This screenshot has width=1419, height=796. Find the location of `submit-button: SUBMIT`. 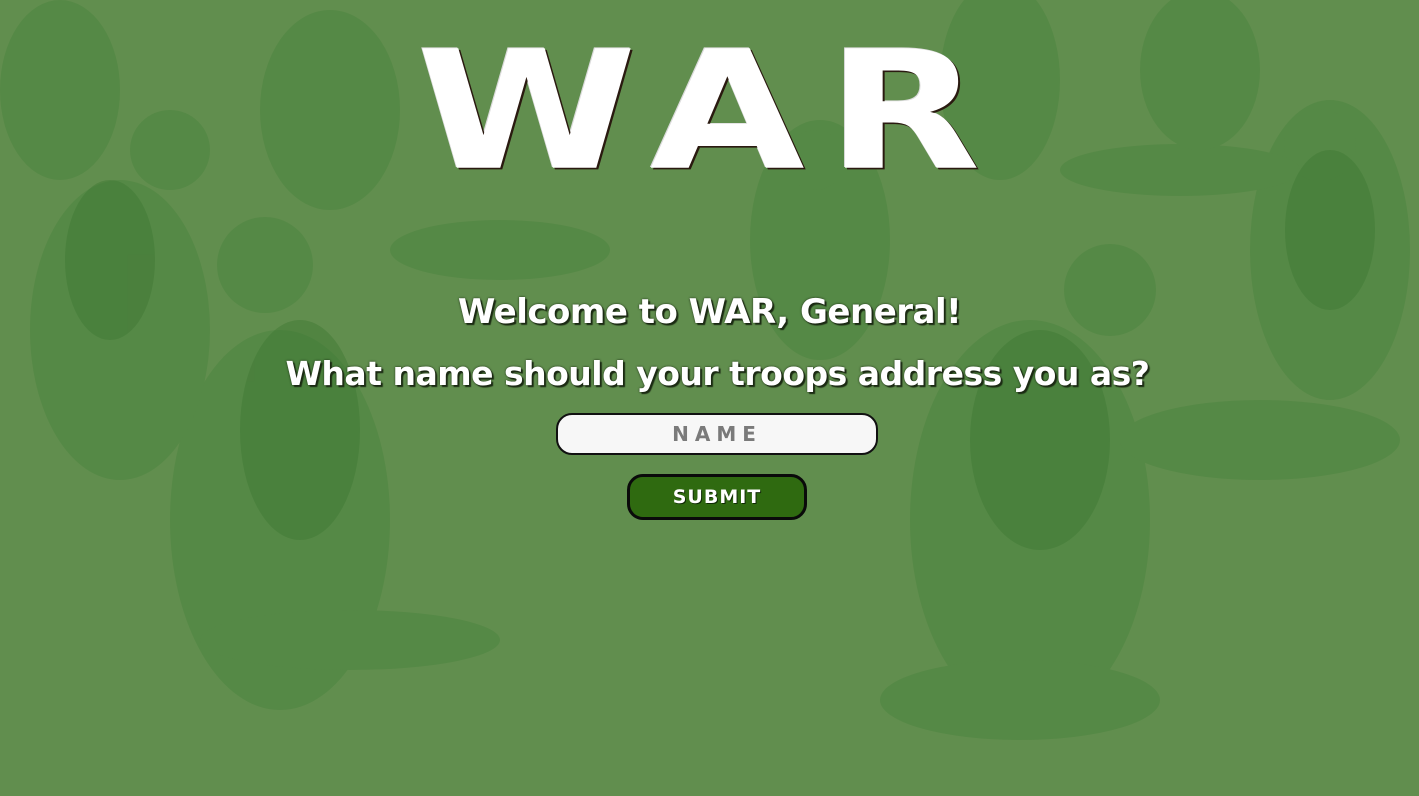

submit-button: SUBMIT is located at coordinates (717, 497).